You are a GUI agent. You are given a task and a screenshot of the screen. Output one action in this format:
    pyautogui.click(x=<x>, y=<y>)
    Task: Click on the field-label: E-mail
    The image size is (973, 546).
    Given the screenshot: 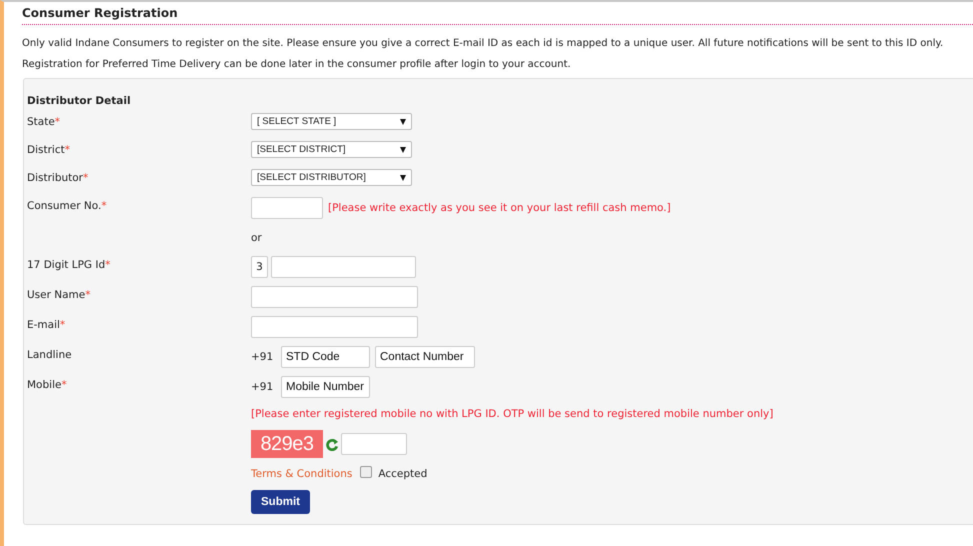 What is the action you would take?
    pyautogui.click(x=43, y=325)
    